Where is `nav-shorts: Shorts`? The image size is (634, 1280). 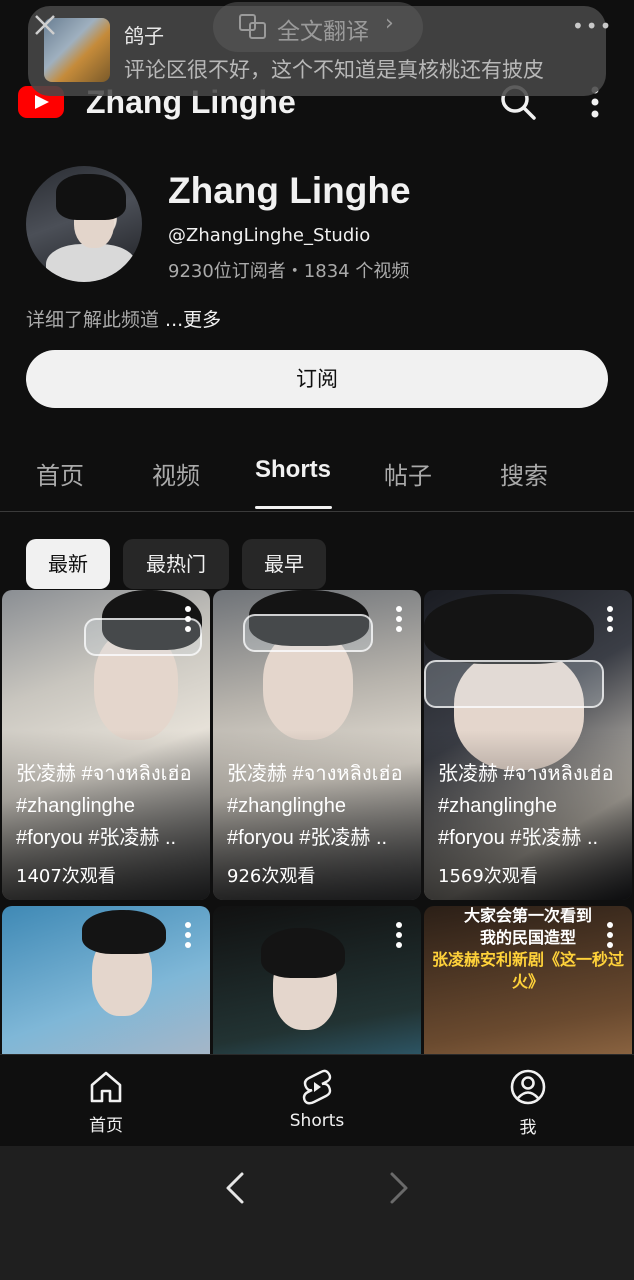 nav-shorts: Shorts is located at coordinates (317, 1101).